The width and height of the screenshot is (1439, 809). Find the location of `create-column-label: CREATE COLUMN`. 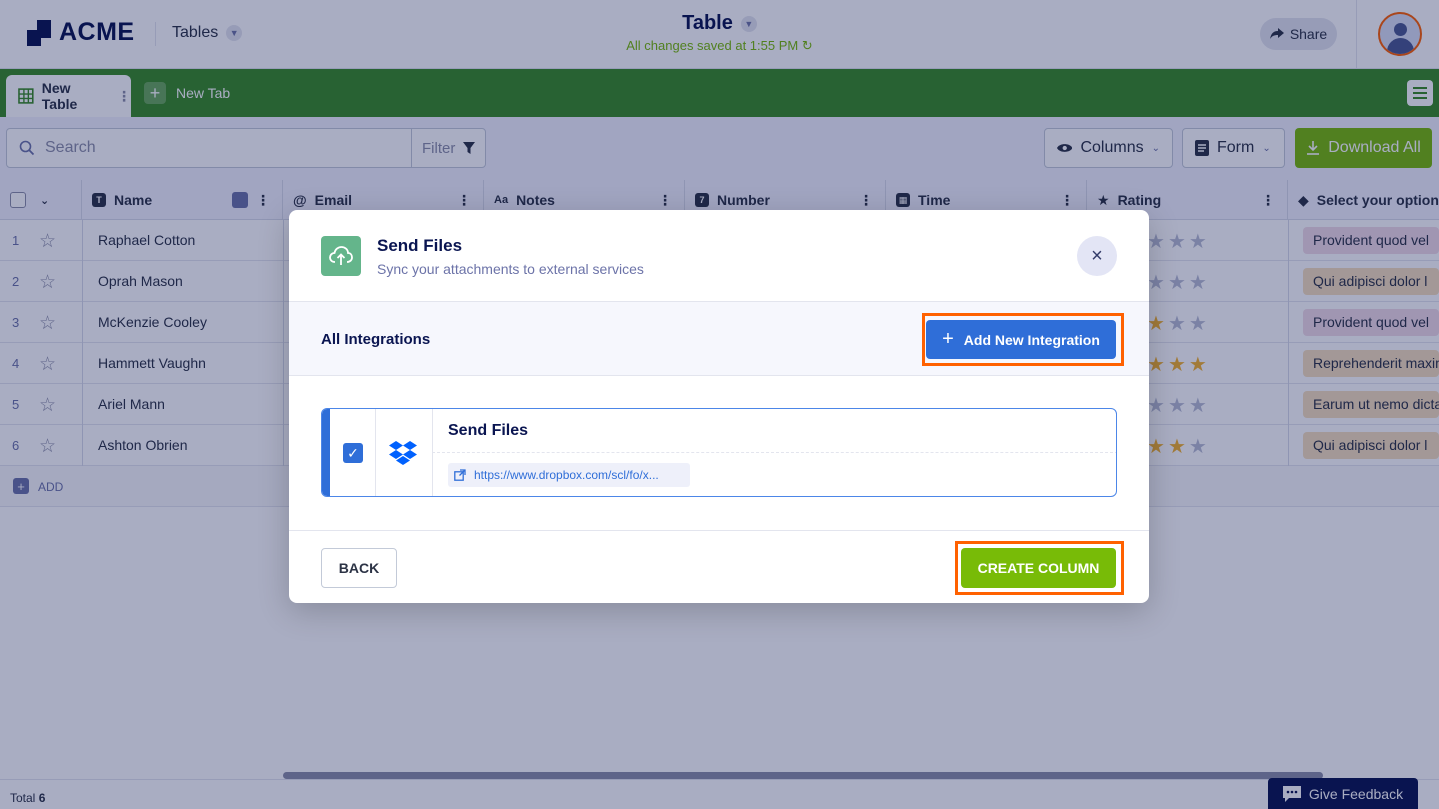

create-column-label: CREATE COLUMN is located at coordinates (1038, 568).